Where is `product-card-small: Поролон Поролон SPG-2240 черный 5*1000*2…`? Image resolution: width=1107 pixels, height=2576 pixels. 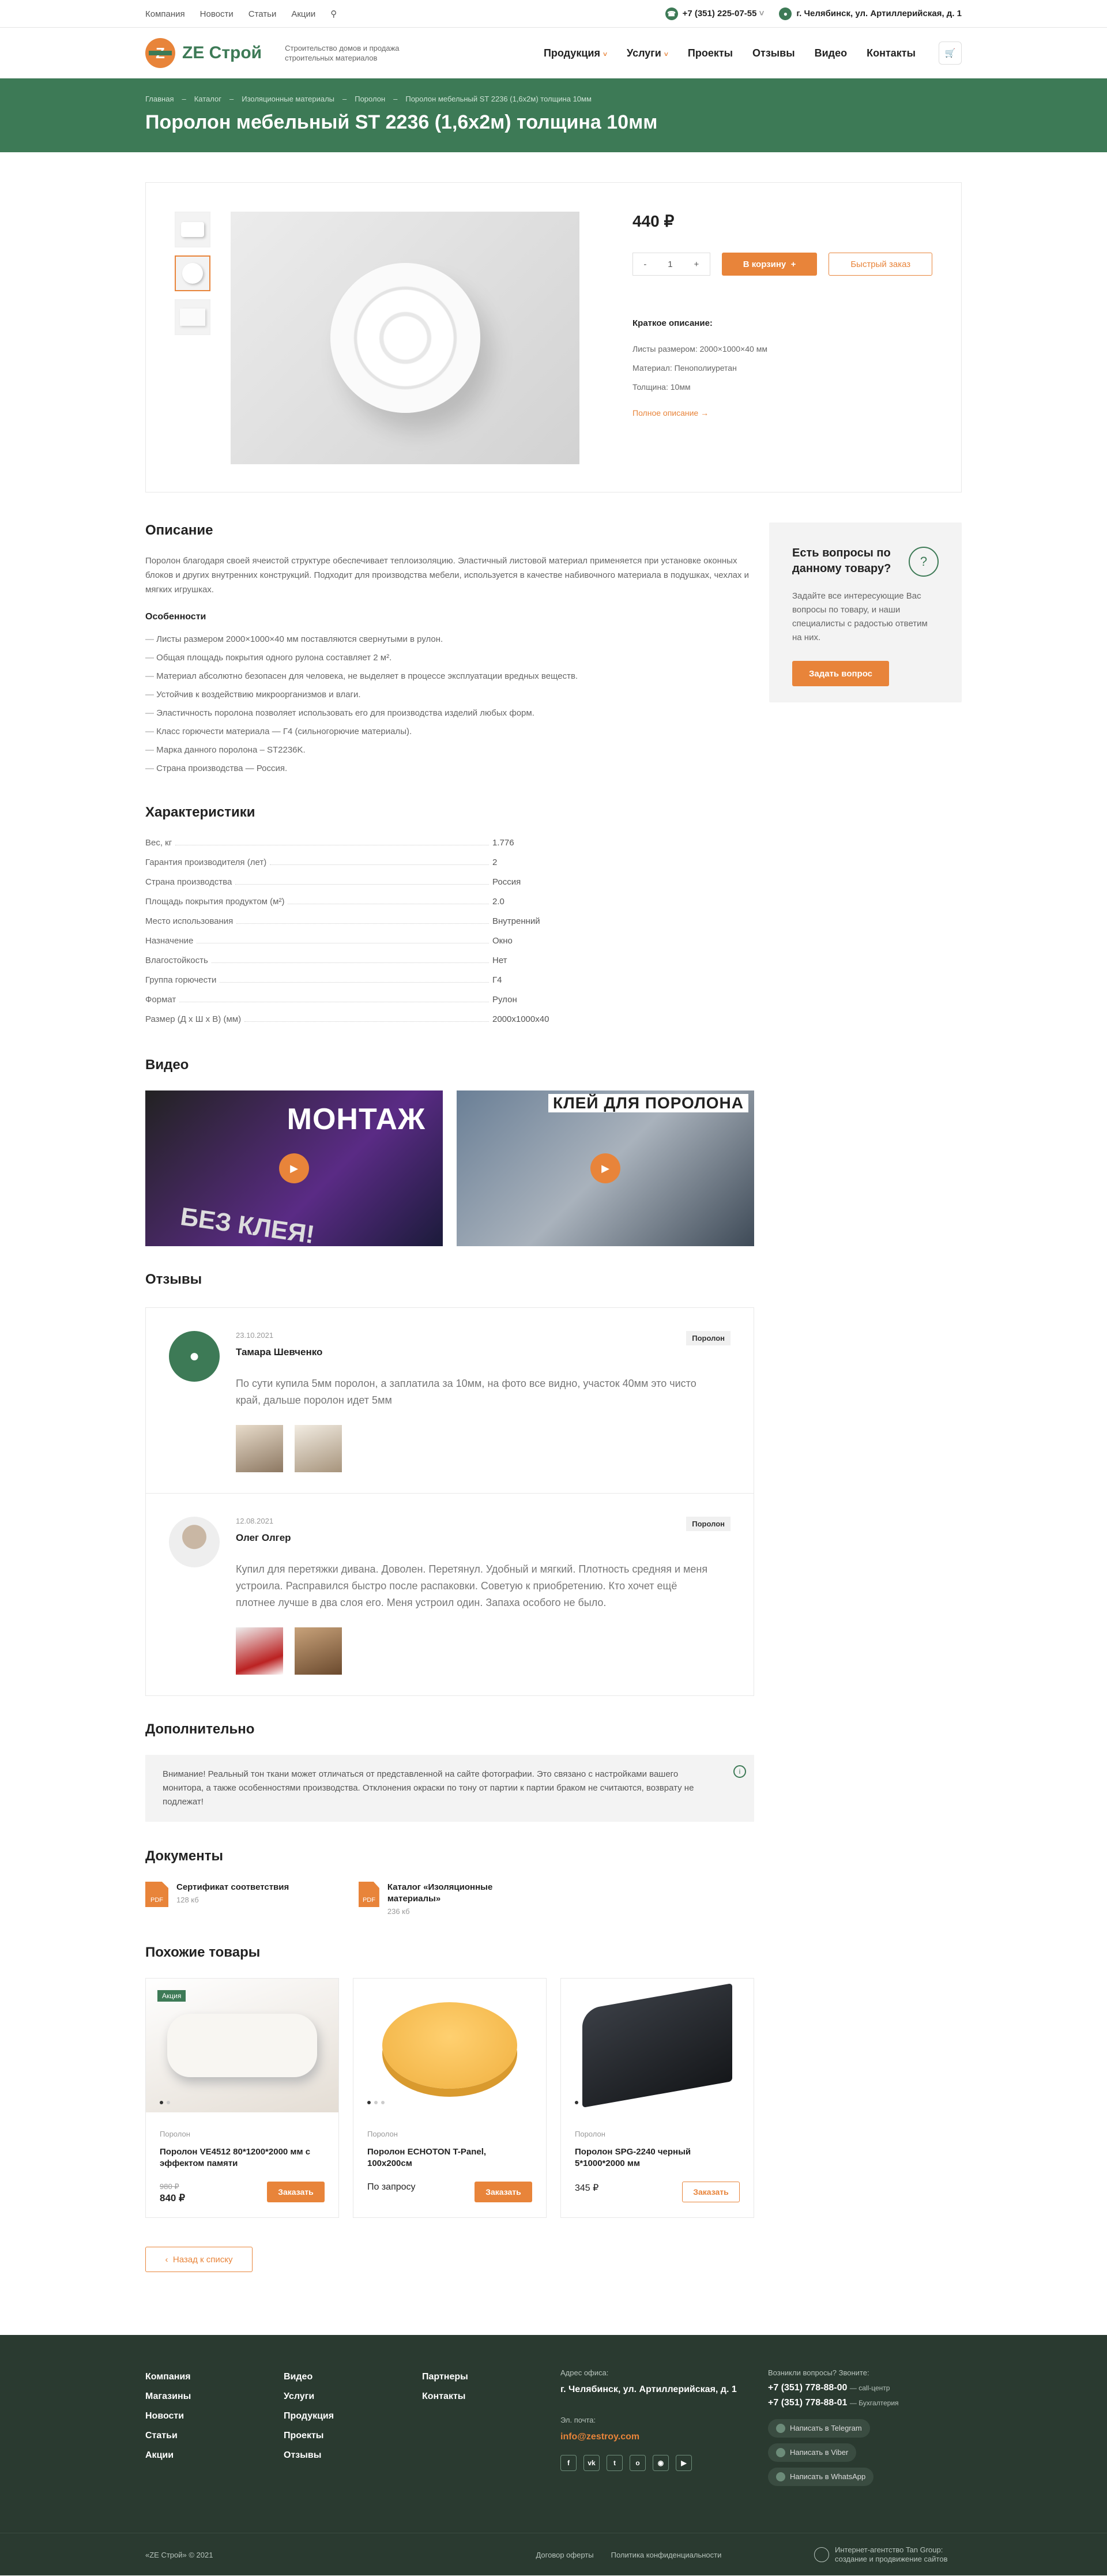 product-card-small: Поролон Поролон SPG-2240 черный 5*1000*2… is located at coordinates (657, 2098).